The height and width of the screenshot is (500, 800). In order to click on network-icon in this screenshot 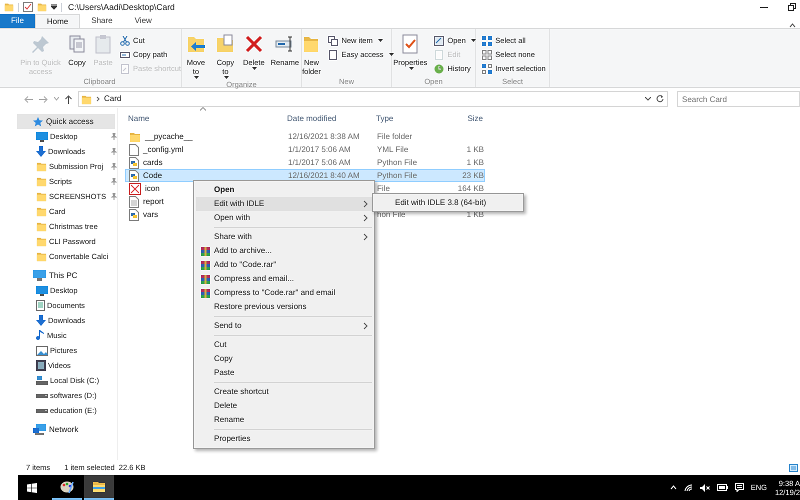, I will do `click(39, 429)`.